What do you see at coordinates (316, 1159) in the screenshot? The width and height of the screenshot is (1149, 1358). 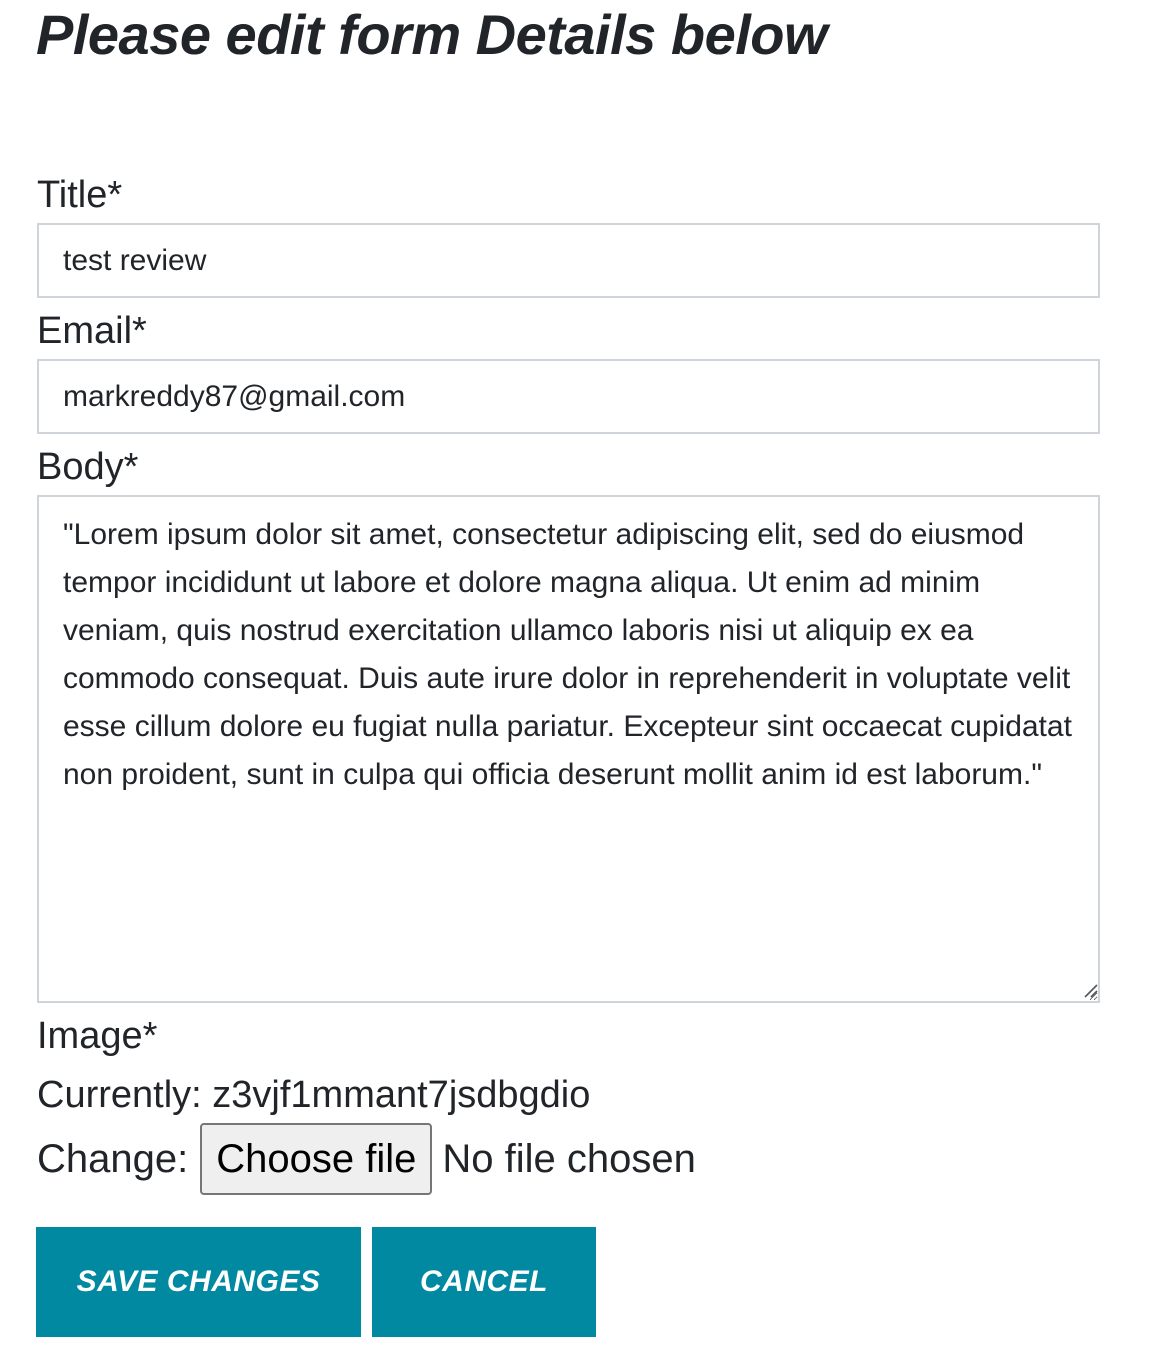 I see `choose-file-button: Choose file` at bounding box center [316, 1159].